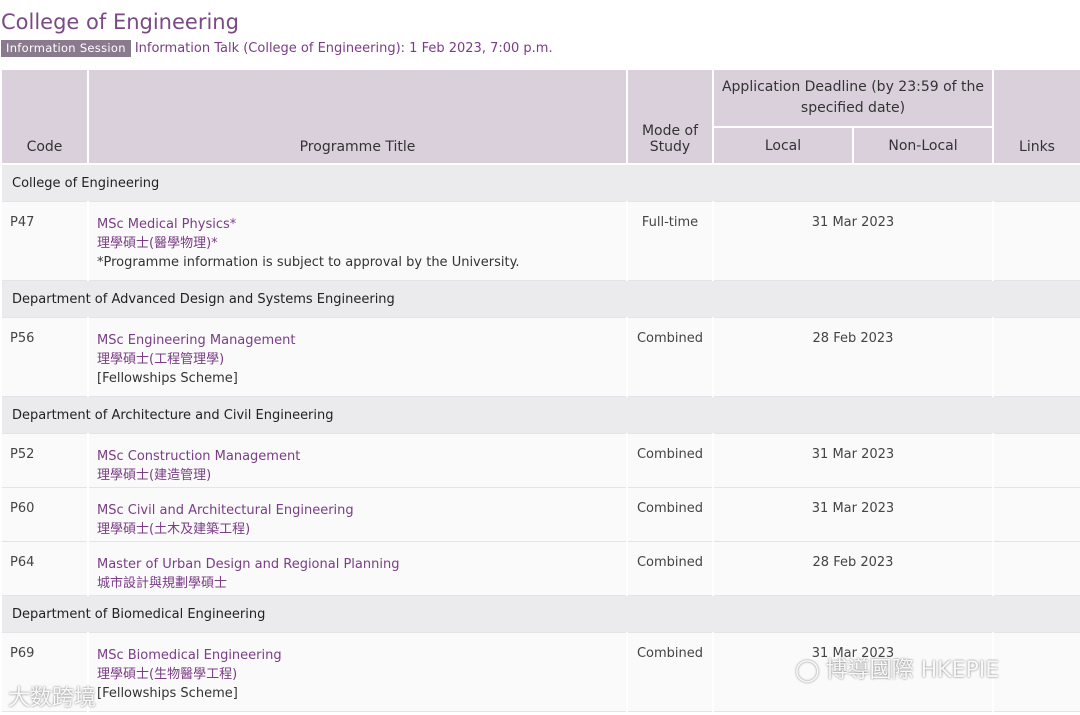  What do you see at coordinates (44, 514) in the screenshot?
I see `programme-code: P60` at bounding box center [44, 514].